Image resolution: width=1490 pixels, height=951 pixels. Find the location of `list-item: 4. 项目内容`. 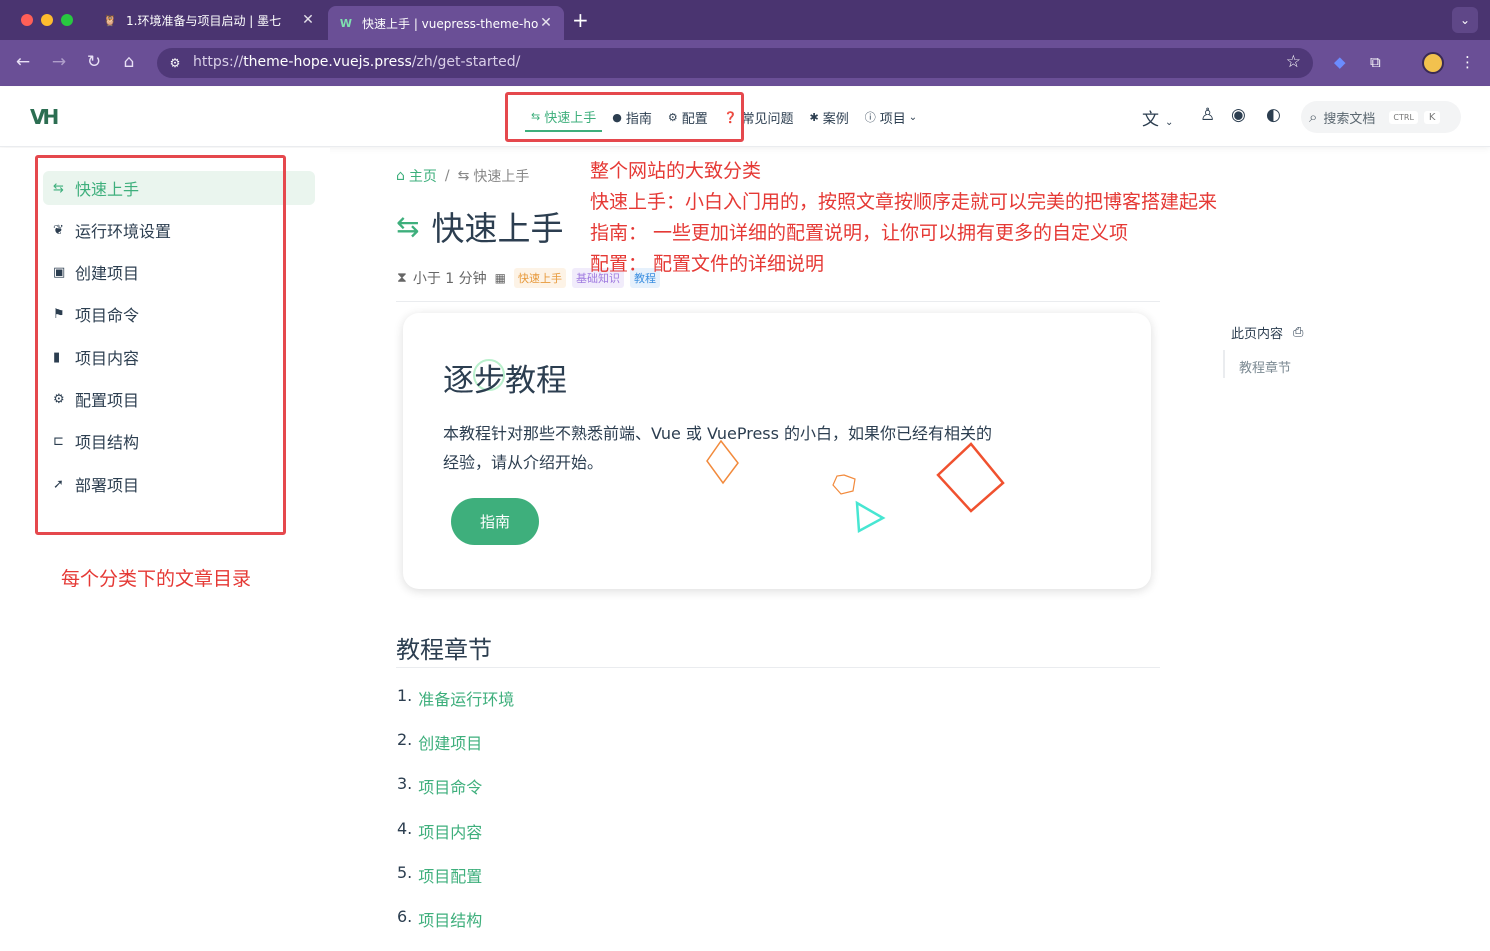

list-item: 4. 项目内容 is located at coordinates (440, 830).